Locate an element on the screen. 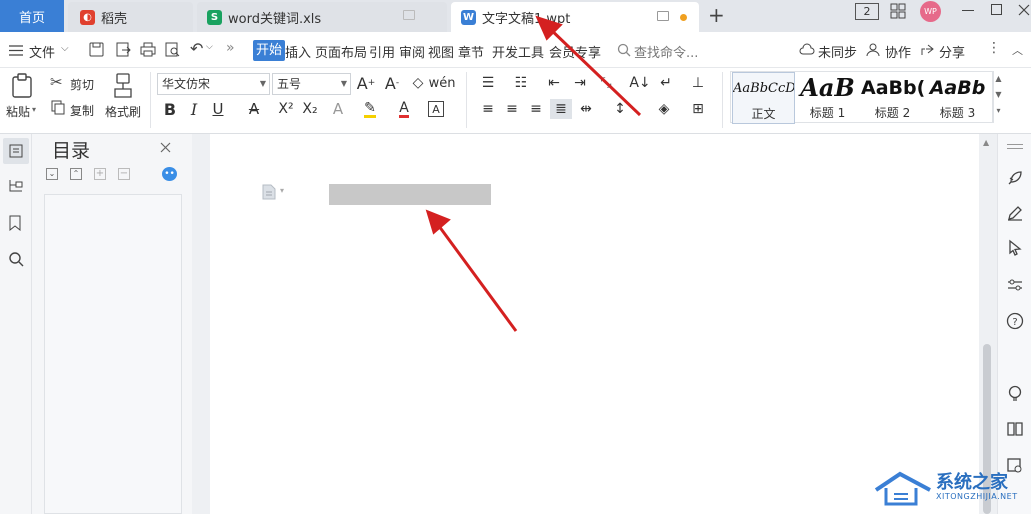 The image size is (1031, 514). add-level-icon: + is located at coordinates (100, 174).